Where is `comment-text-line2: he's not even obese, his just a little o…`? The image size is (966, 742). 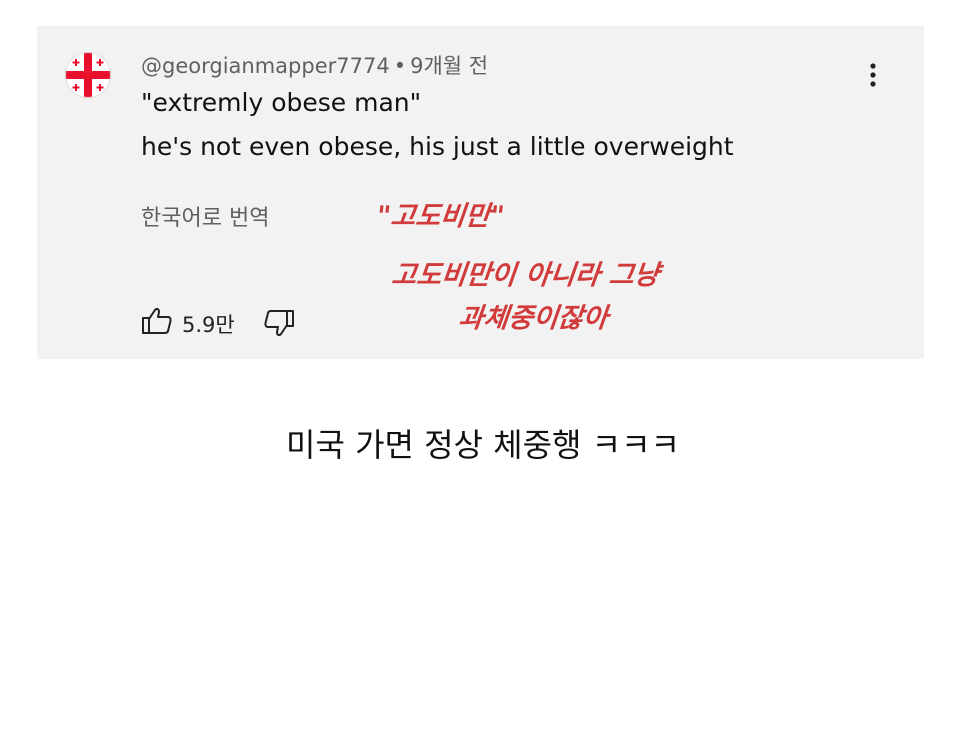
comment-text-line2: he's not even obese, his just a little o… is located at coordinates (437, 146).